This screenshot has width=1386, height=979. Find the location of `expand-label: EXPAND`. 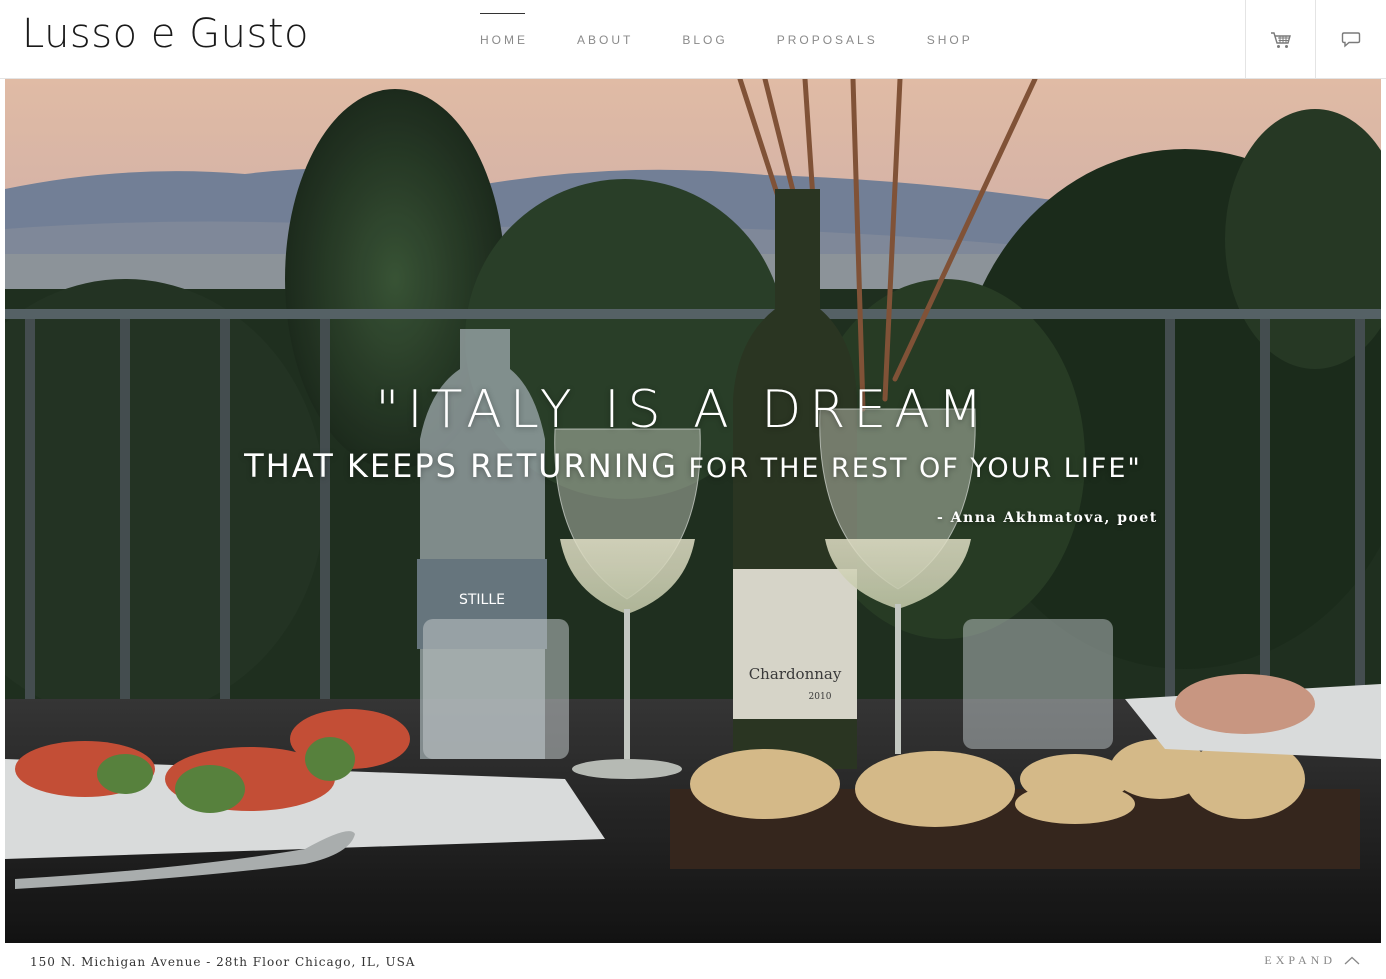

expand-label: EXPAND is located at coordinates (1300, 960).